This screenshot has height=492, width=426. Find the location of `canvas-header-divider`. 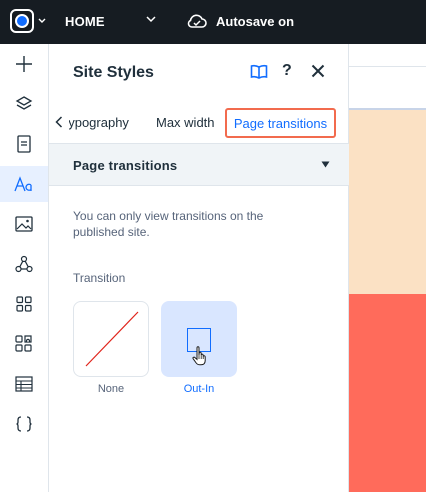

canvas-header-divider is located at coordinates (387, 66).